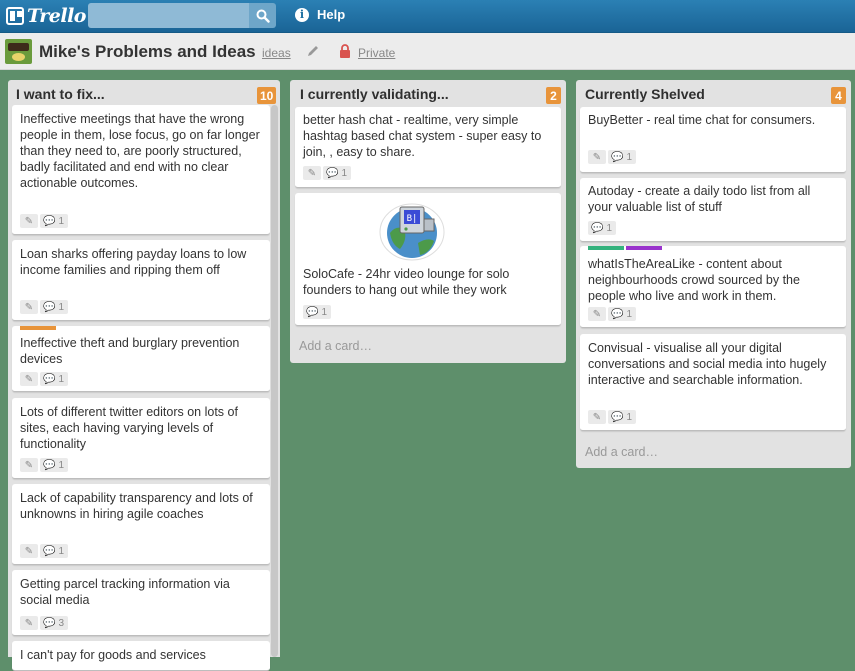  I want to click on card-title: I can't pay for goods and services, so click(113, 655).